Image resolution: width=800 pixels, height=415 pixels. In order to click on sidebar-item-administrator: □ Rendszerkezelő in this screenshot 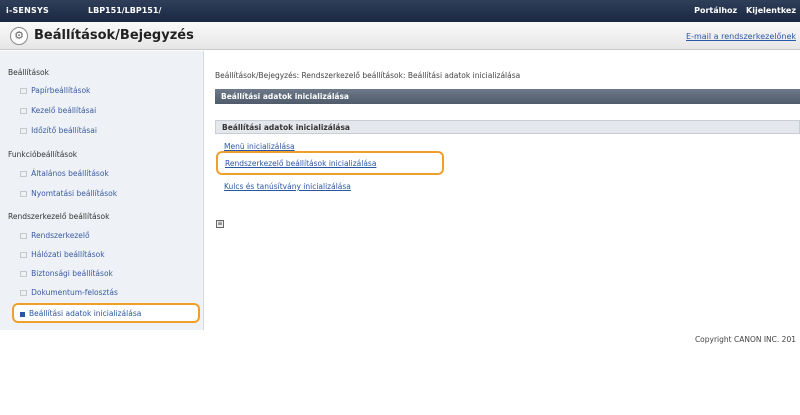, I will do `click(55, 235)`.